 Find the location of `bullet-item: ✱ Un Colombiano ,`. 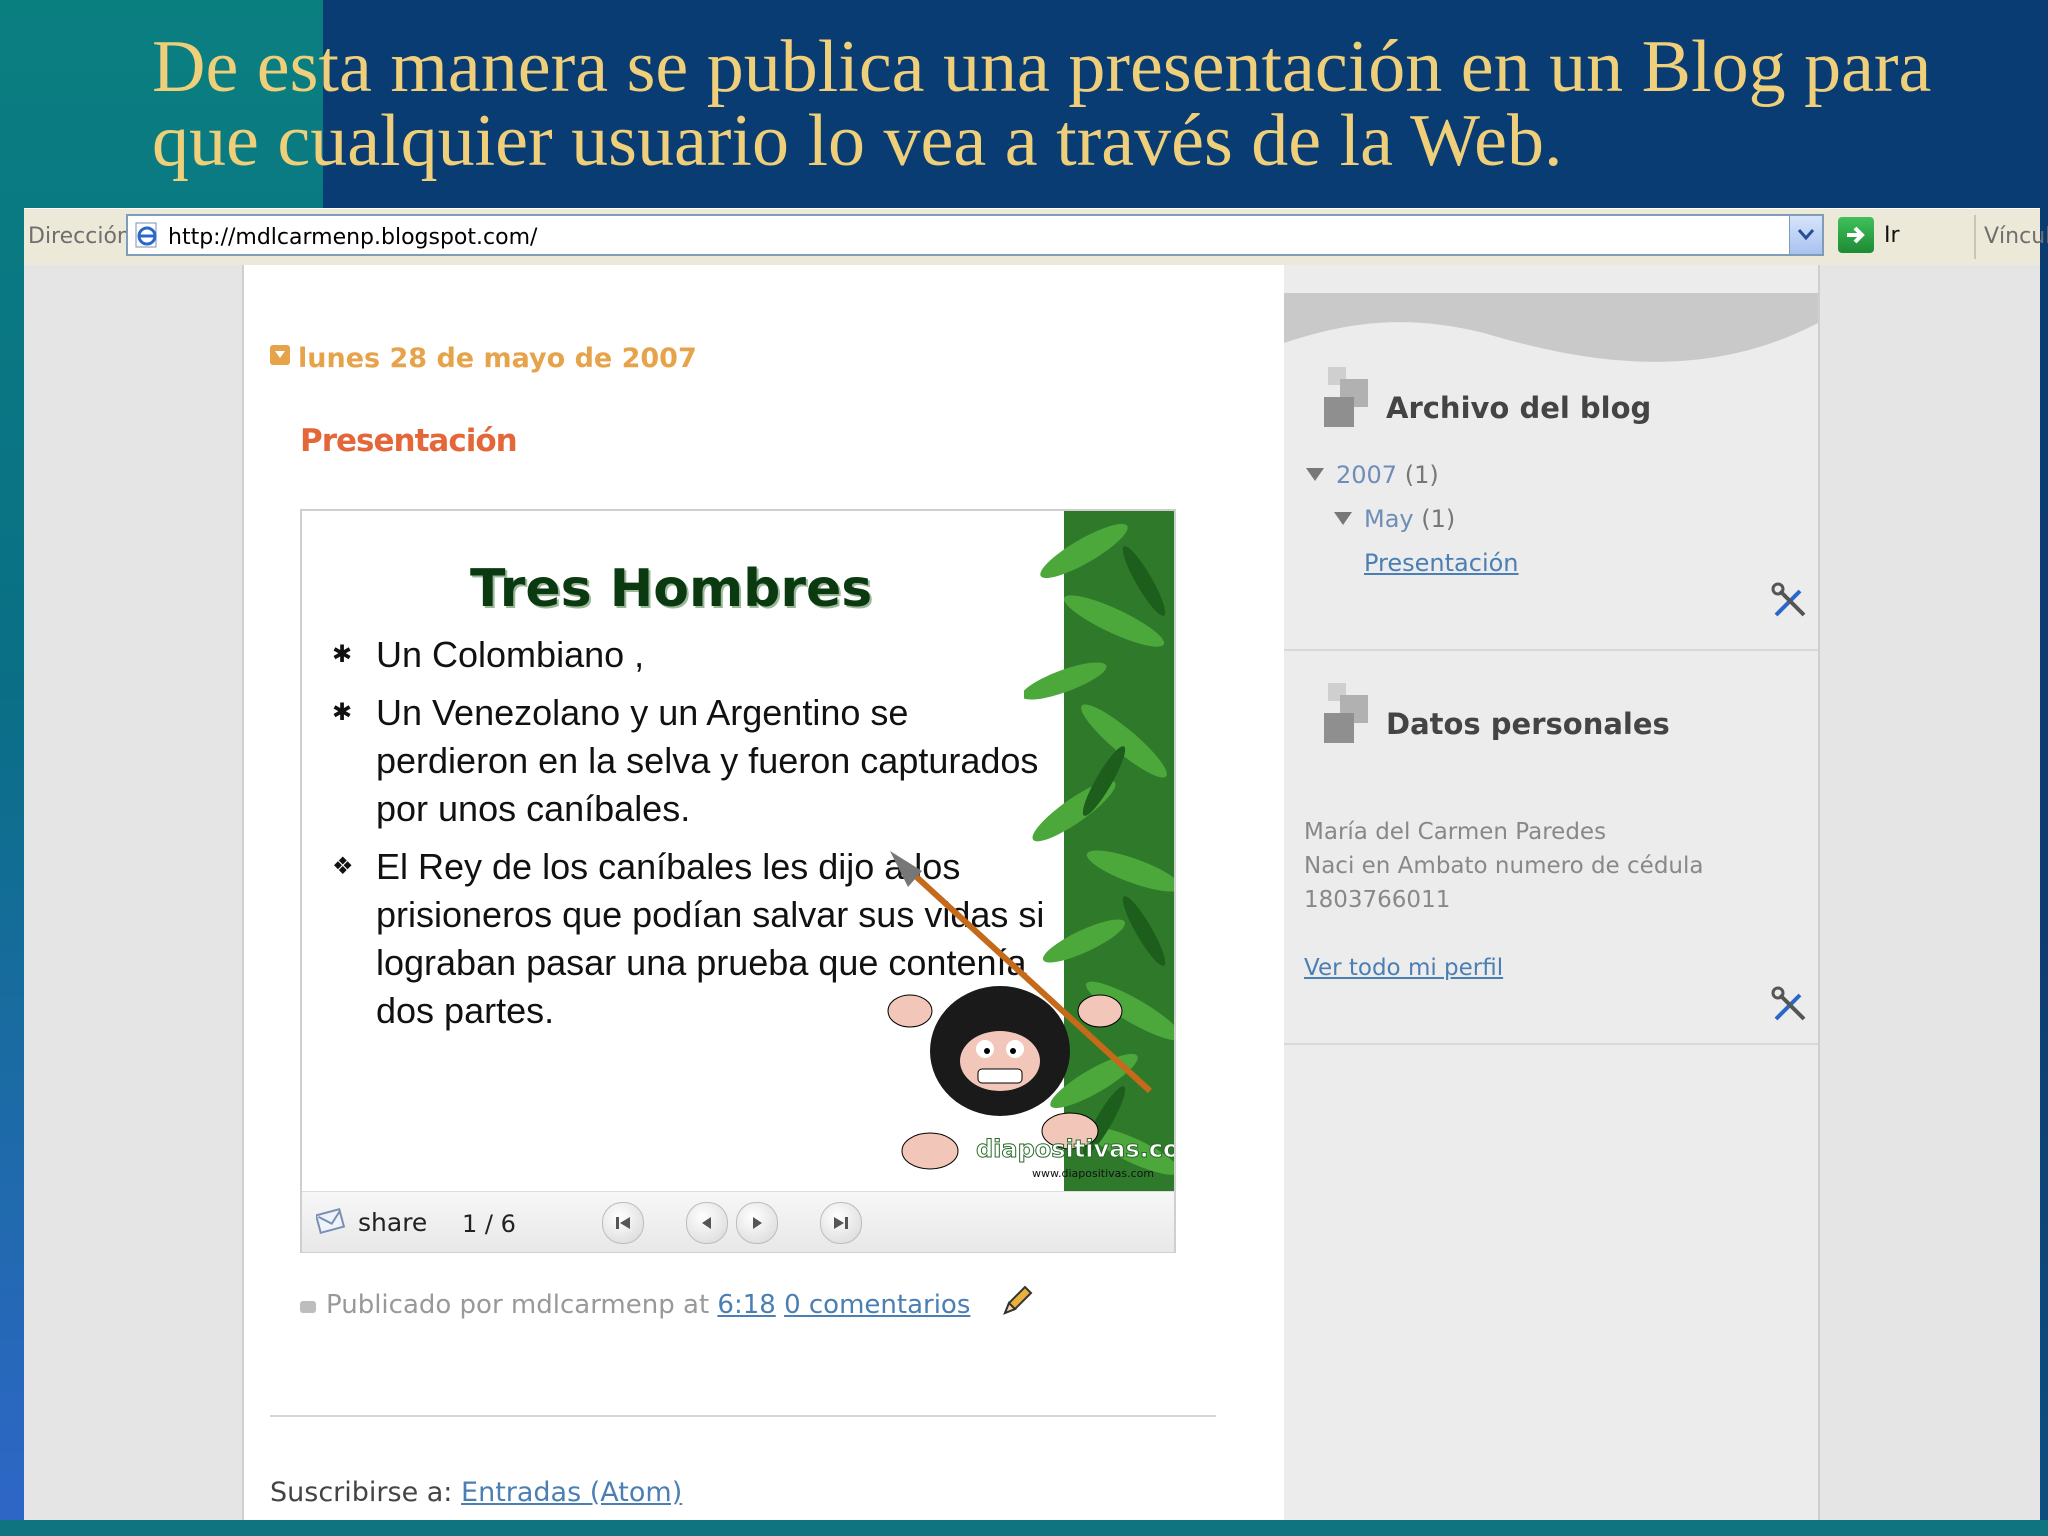

bullet-item: ✱ Un Colombiano , is located at coordinates (692, 655).